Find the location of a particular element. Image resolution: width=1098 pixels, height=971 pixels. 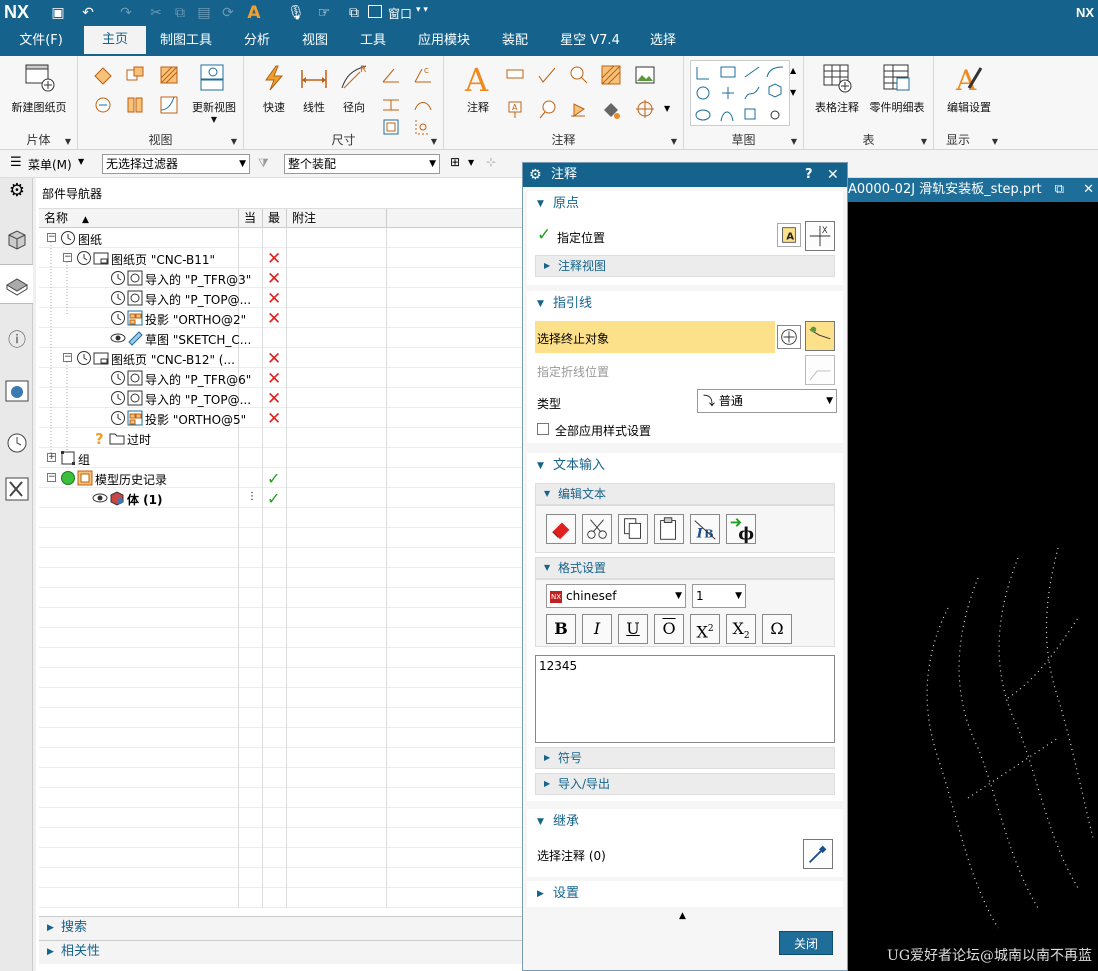

special-character-omega-icon: Ω is located at coordinates (777, 629).